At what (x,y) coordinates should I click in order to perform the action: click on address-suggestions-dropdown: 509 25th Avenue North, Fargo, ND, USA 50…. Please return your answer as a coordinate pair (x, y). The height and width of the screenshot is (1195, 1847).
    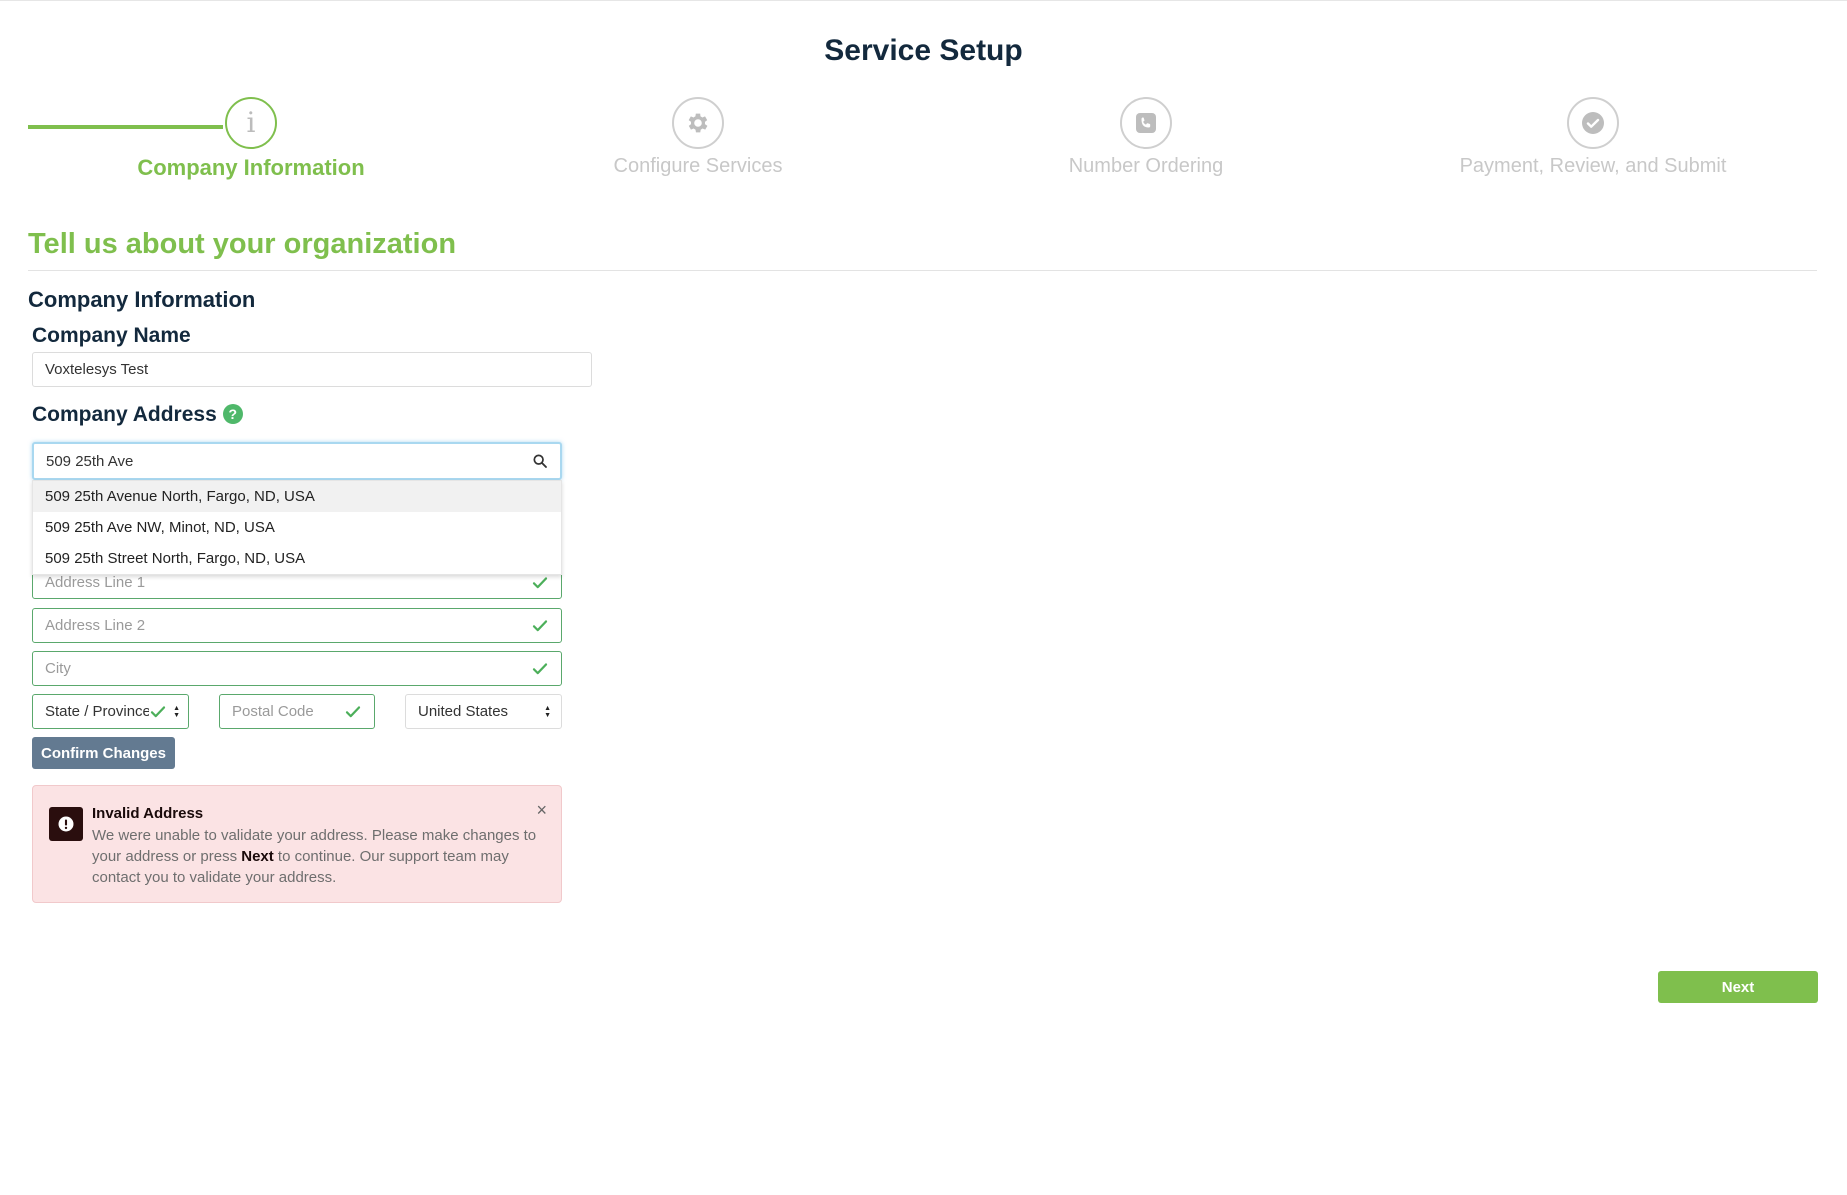
    Looking at the image, I should click on (297, 527).